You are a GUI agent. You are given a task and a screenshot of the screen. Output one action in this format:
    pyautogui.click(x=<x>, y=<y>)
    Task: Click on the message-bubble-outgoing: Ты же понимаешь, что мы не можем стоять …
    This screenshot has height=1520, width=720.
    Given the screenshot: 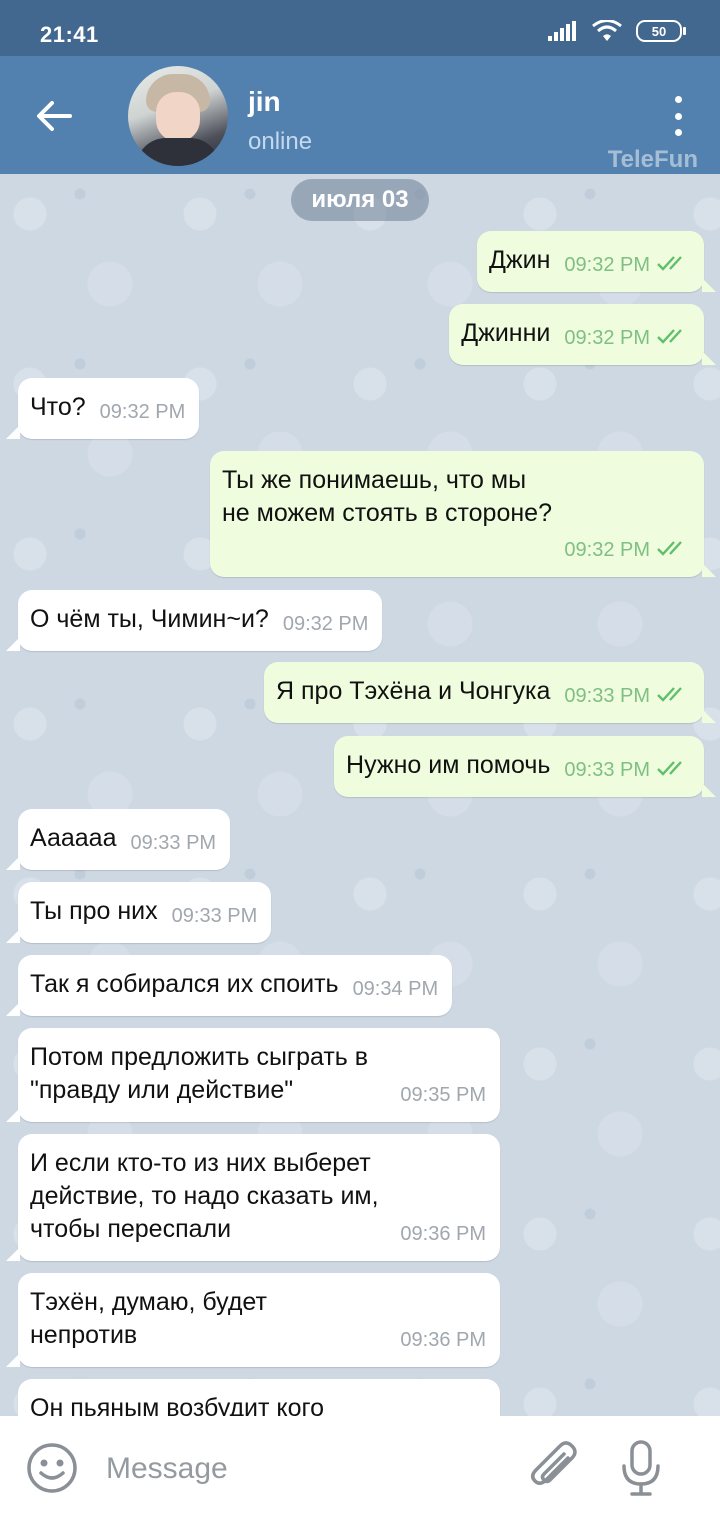 What is the action you would take?
    pyautogui.click(x=463, y=514)
    